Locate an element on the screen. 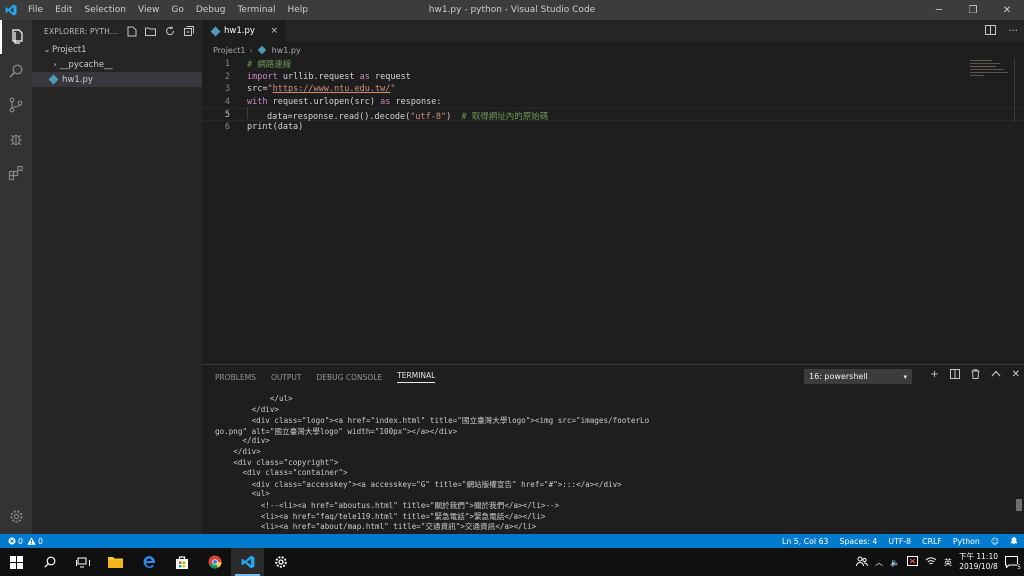 This screenshot has width=1024, height=576. code-token: "utf-8" is located at coordinates (428, 117).